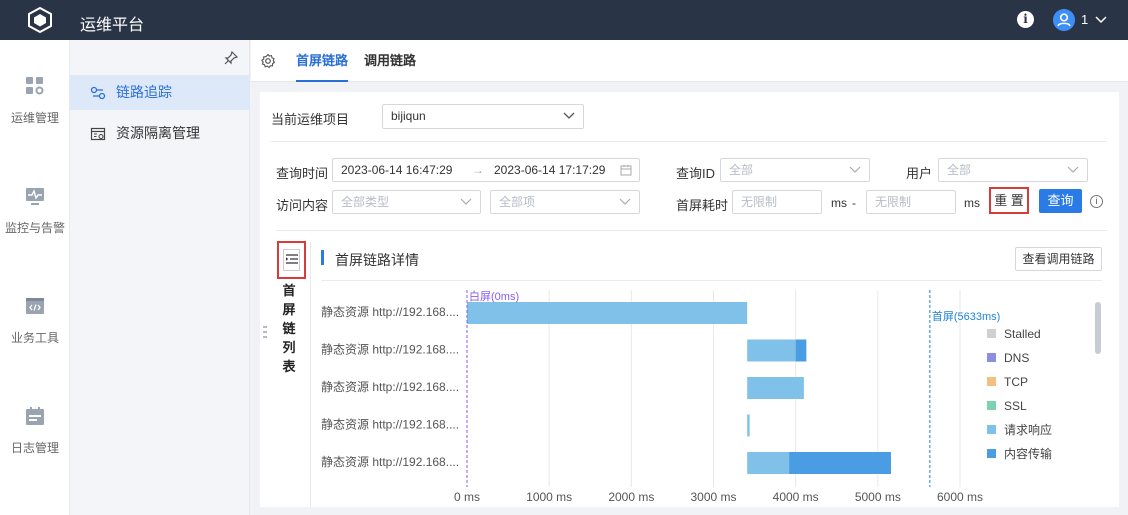 The width and height of the screenshot is (1128, 515). I want to click on legend-label: DNS, so click(1016, 358).